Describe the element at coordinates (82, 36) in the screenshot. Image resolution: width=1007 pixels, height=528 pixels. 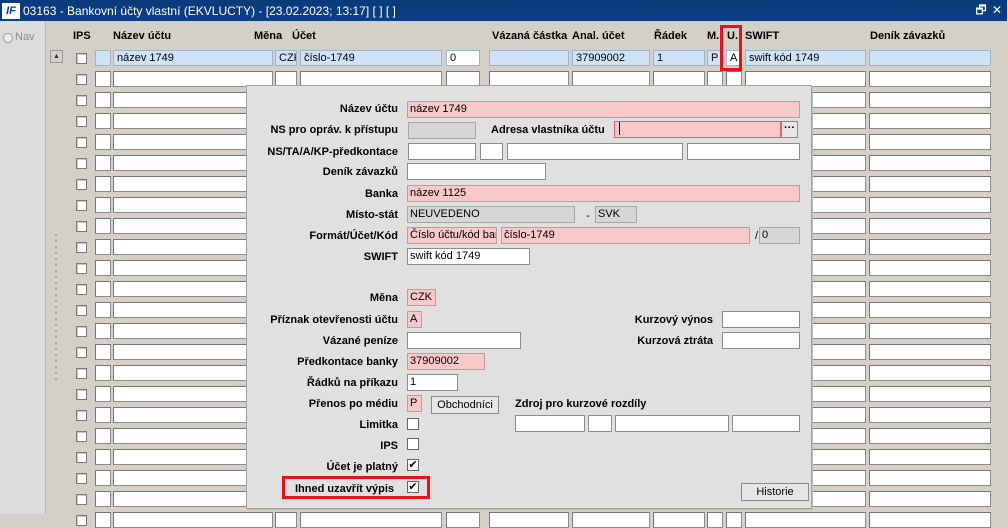
I see `header-ips: IPS` at that location.